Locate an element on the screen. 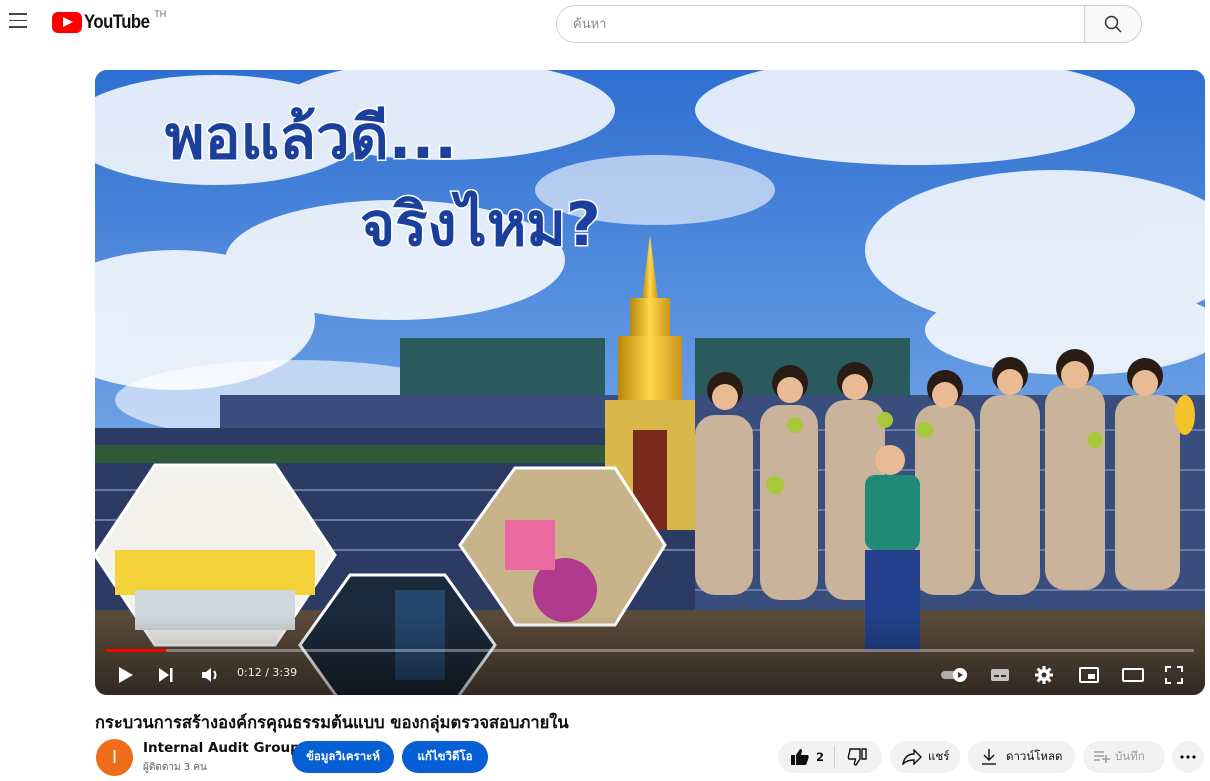 This screenshot has height=781, width=1210. miniplayer-icon is located at coordinates (1089, 675).